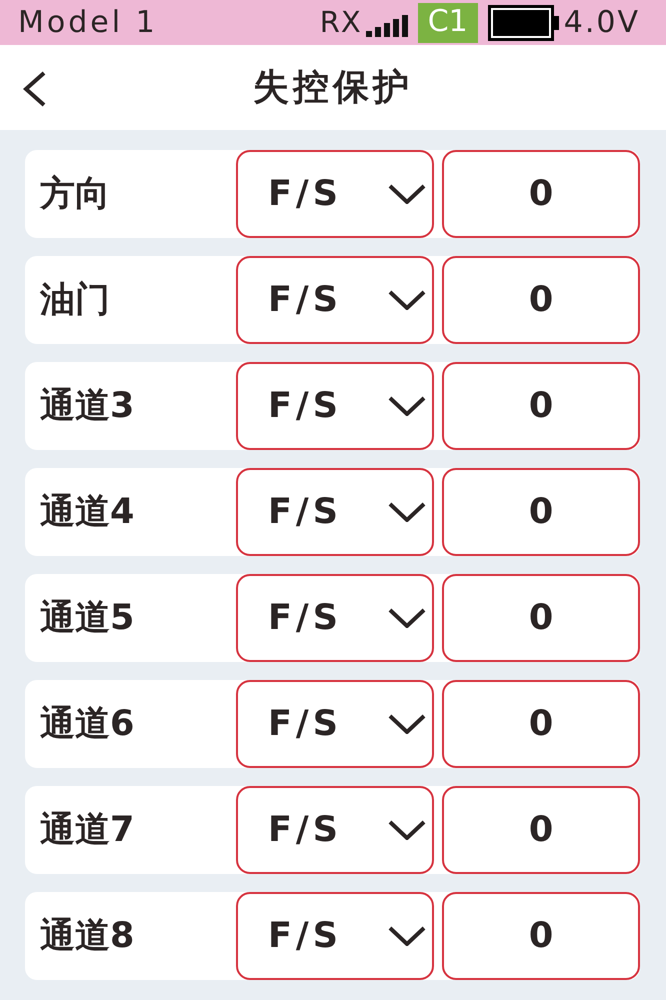 The width and height of the screenshot is (666, 1000). I want to click on channel-label: 油门, so click(75, 300).